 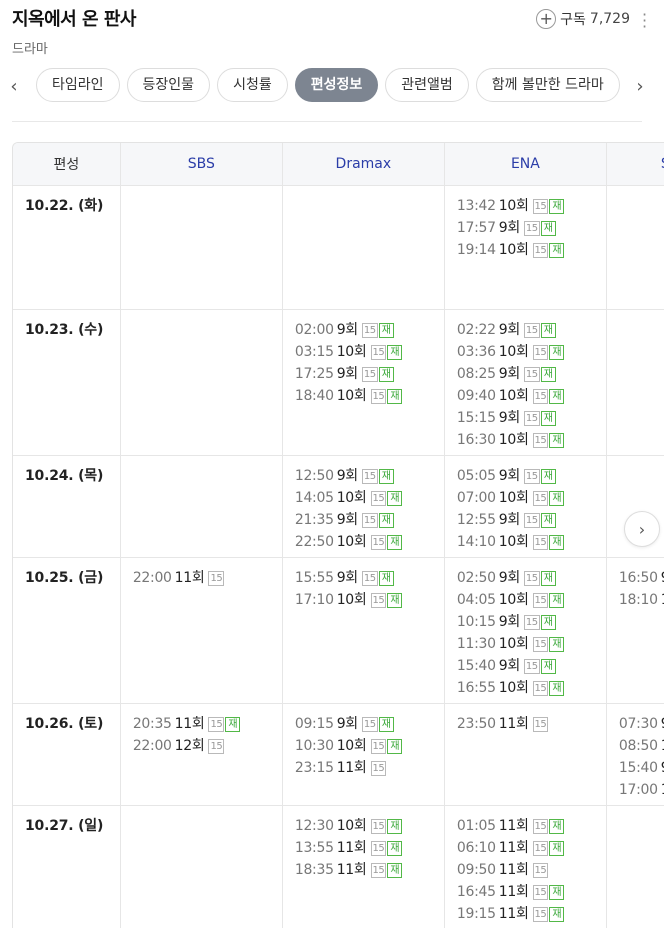 I want to click on table-header-row: 편성 SBSDramaxENASBS F!L, so click(x=338, y=164).